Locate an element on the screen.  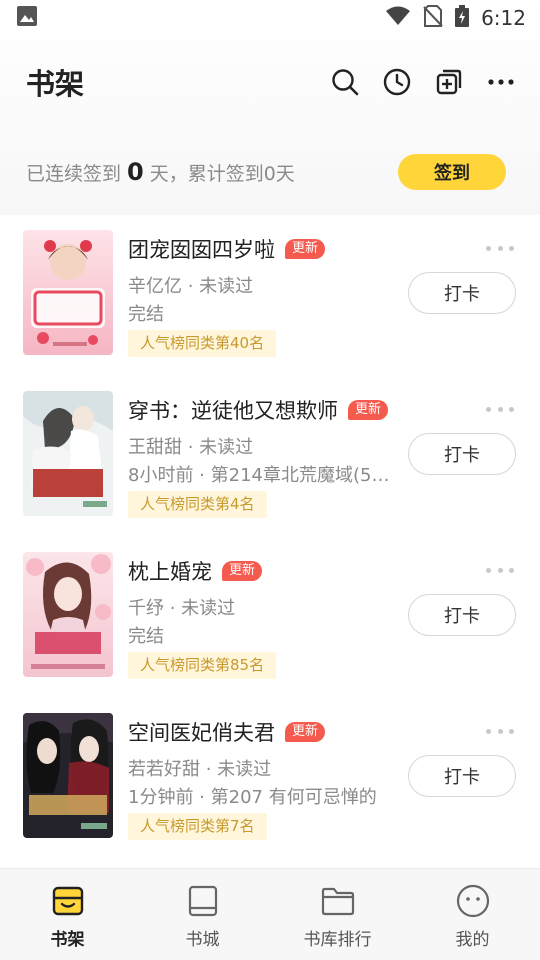
book-title: 空间医妃俏夫君 is located at coordinates (201, 732).